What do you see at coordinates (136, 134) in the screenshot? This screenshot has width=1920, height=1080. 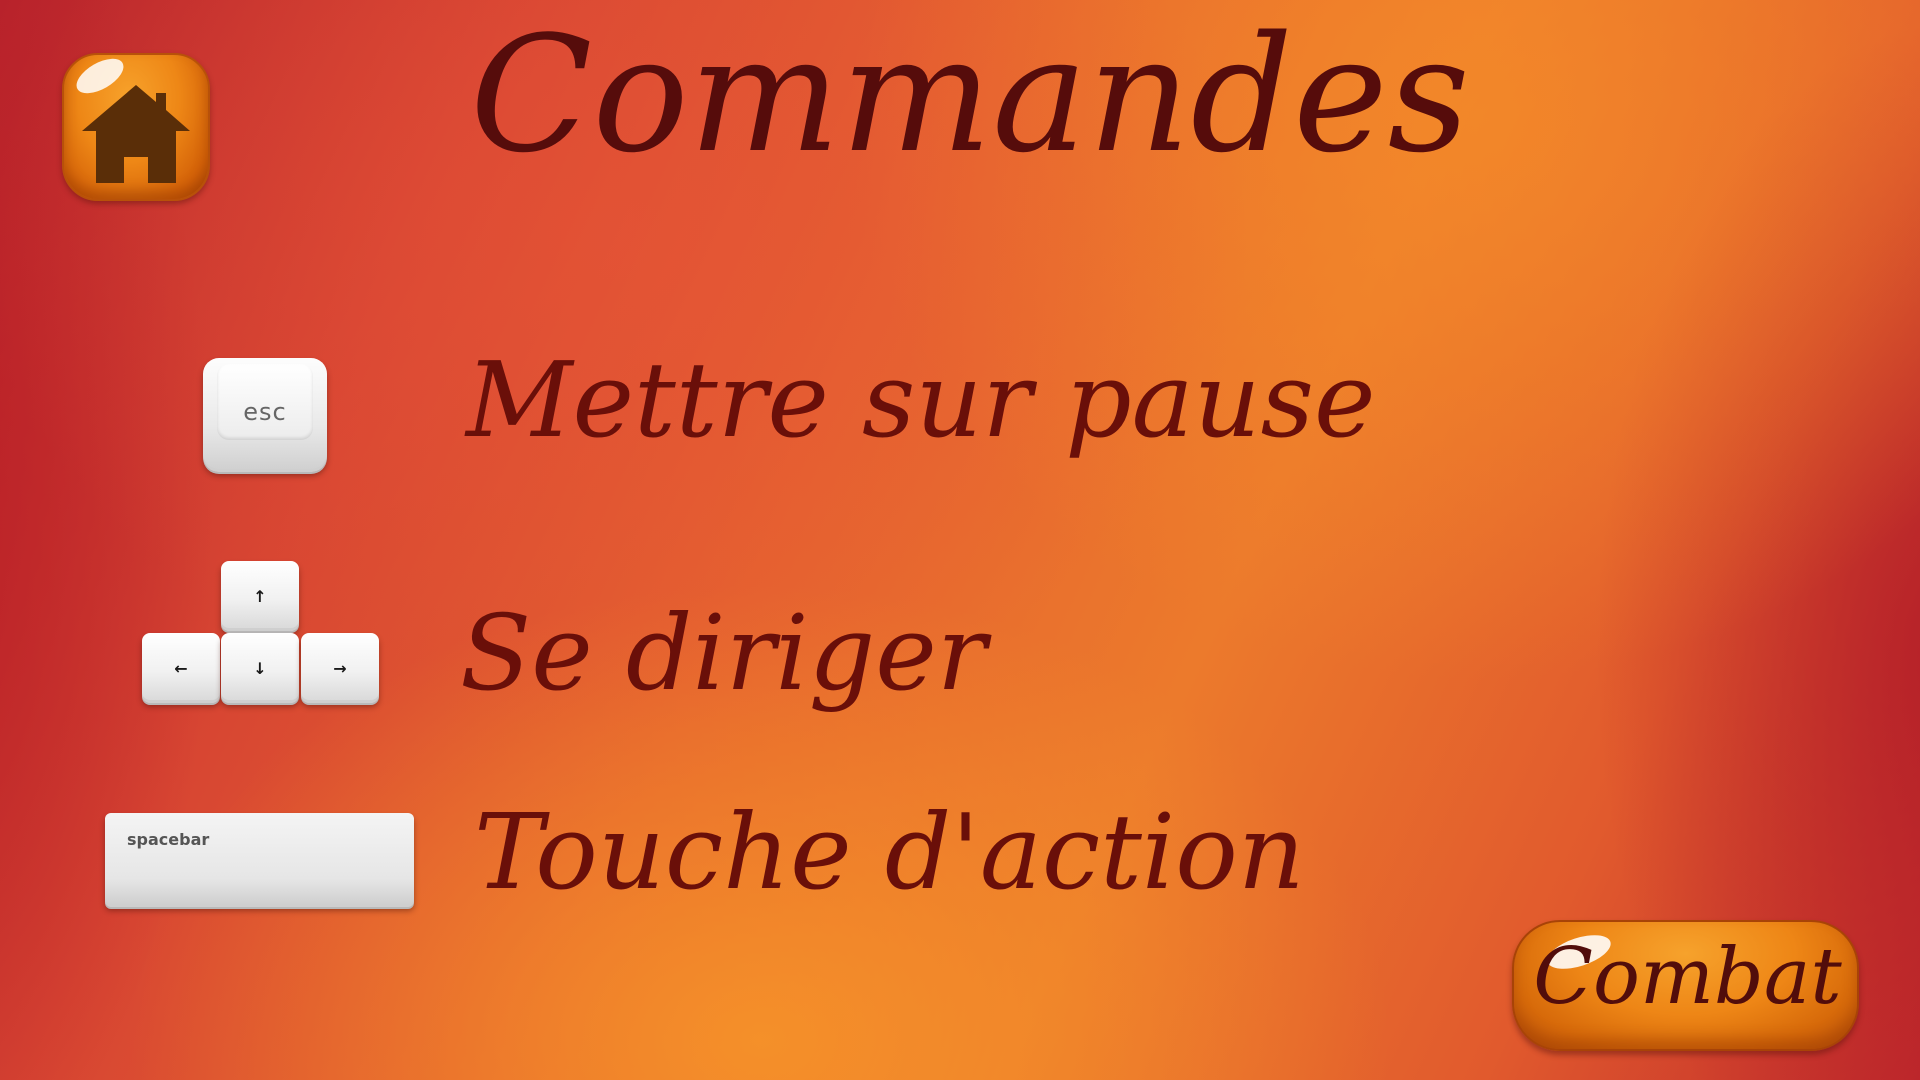 I see `home-icon` at bounding box center [136, 134].